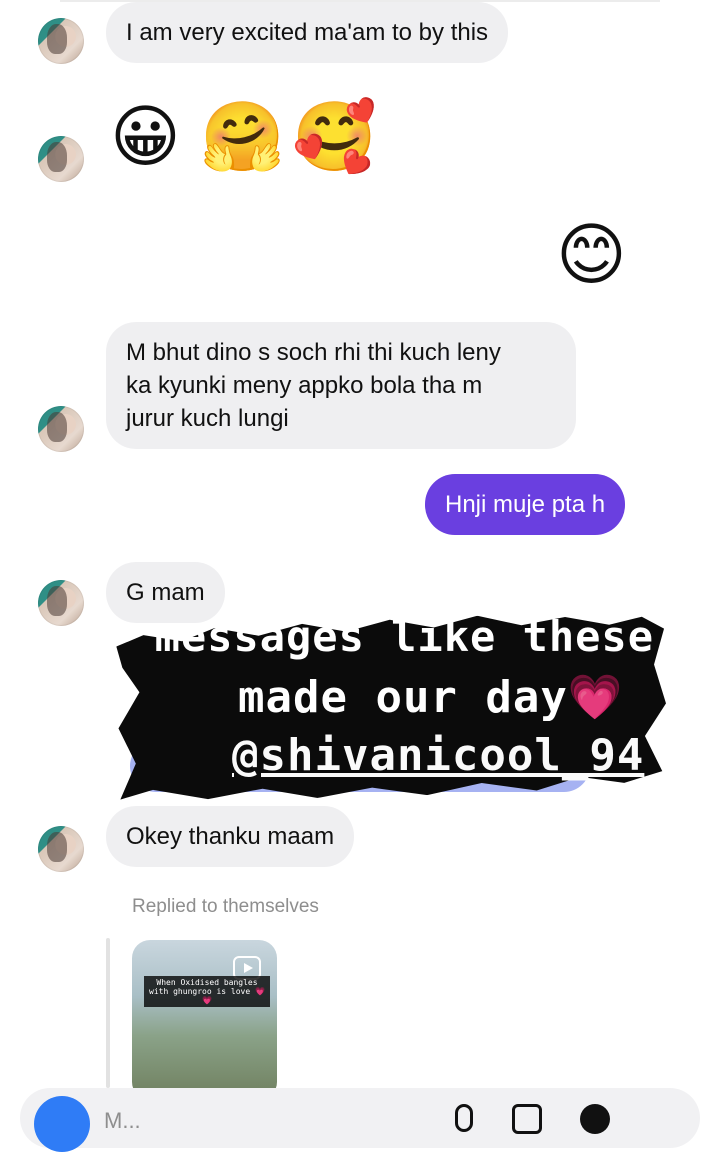 The image size is (720, 1152). What do you see at coordinates (595, 697) in the screenshot?
I see `heart-icon: 💗` at bounding box center [595, 697].